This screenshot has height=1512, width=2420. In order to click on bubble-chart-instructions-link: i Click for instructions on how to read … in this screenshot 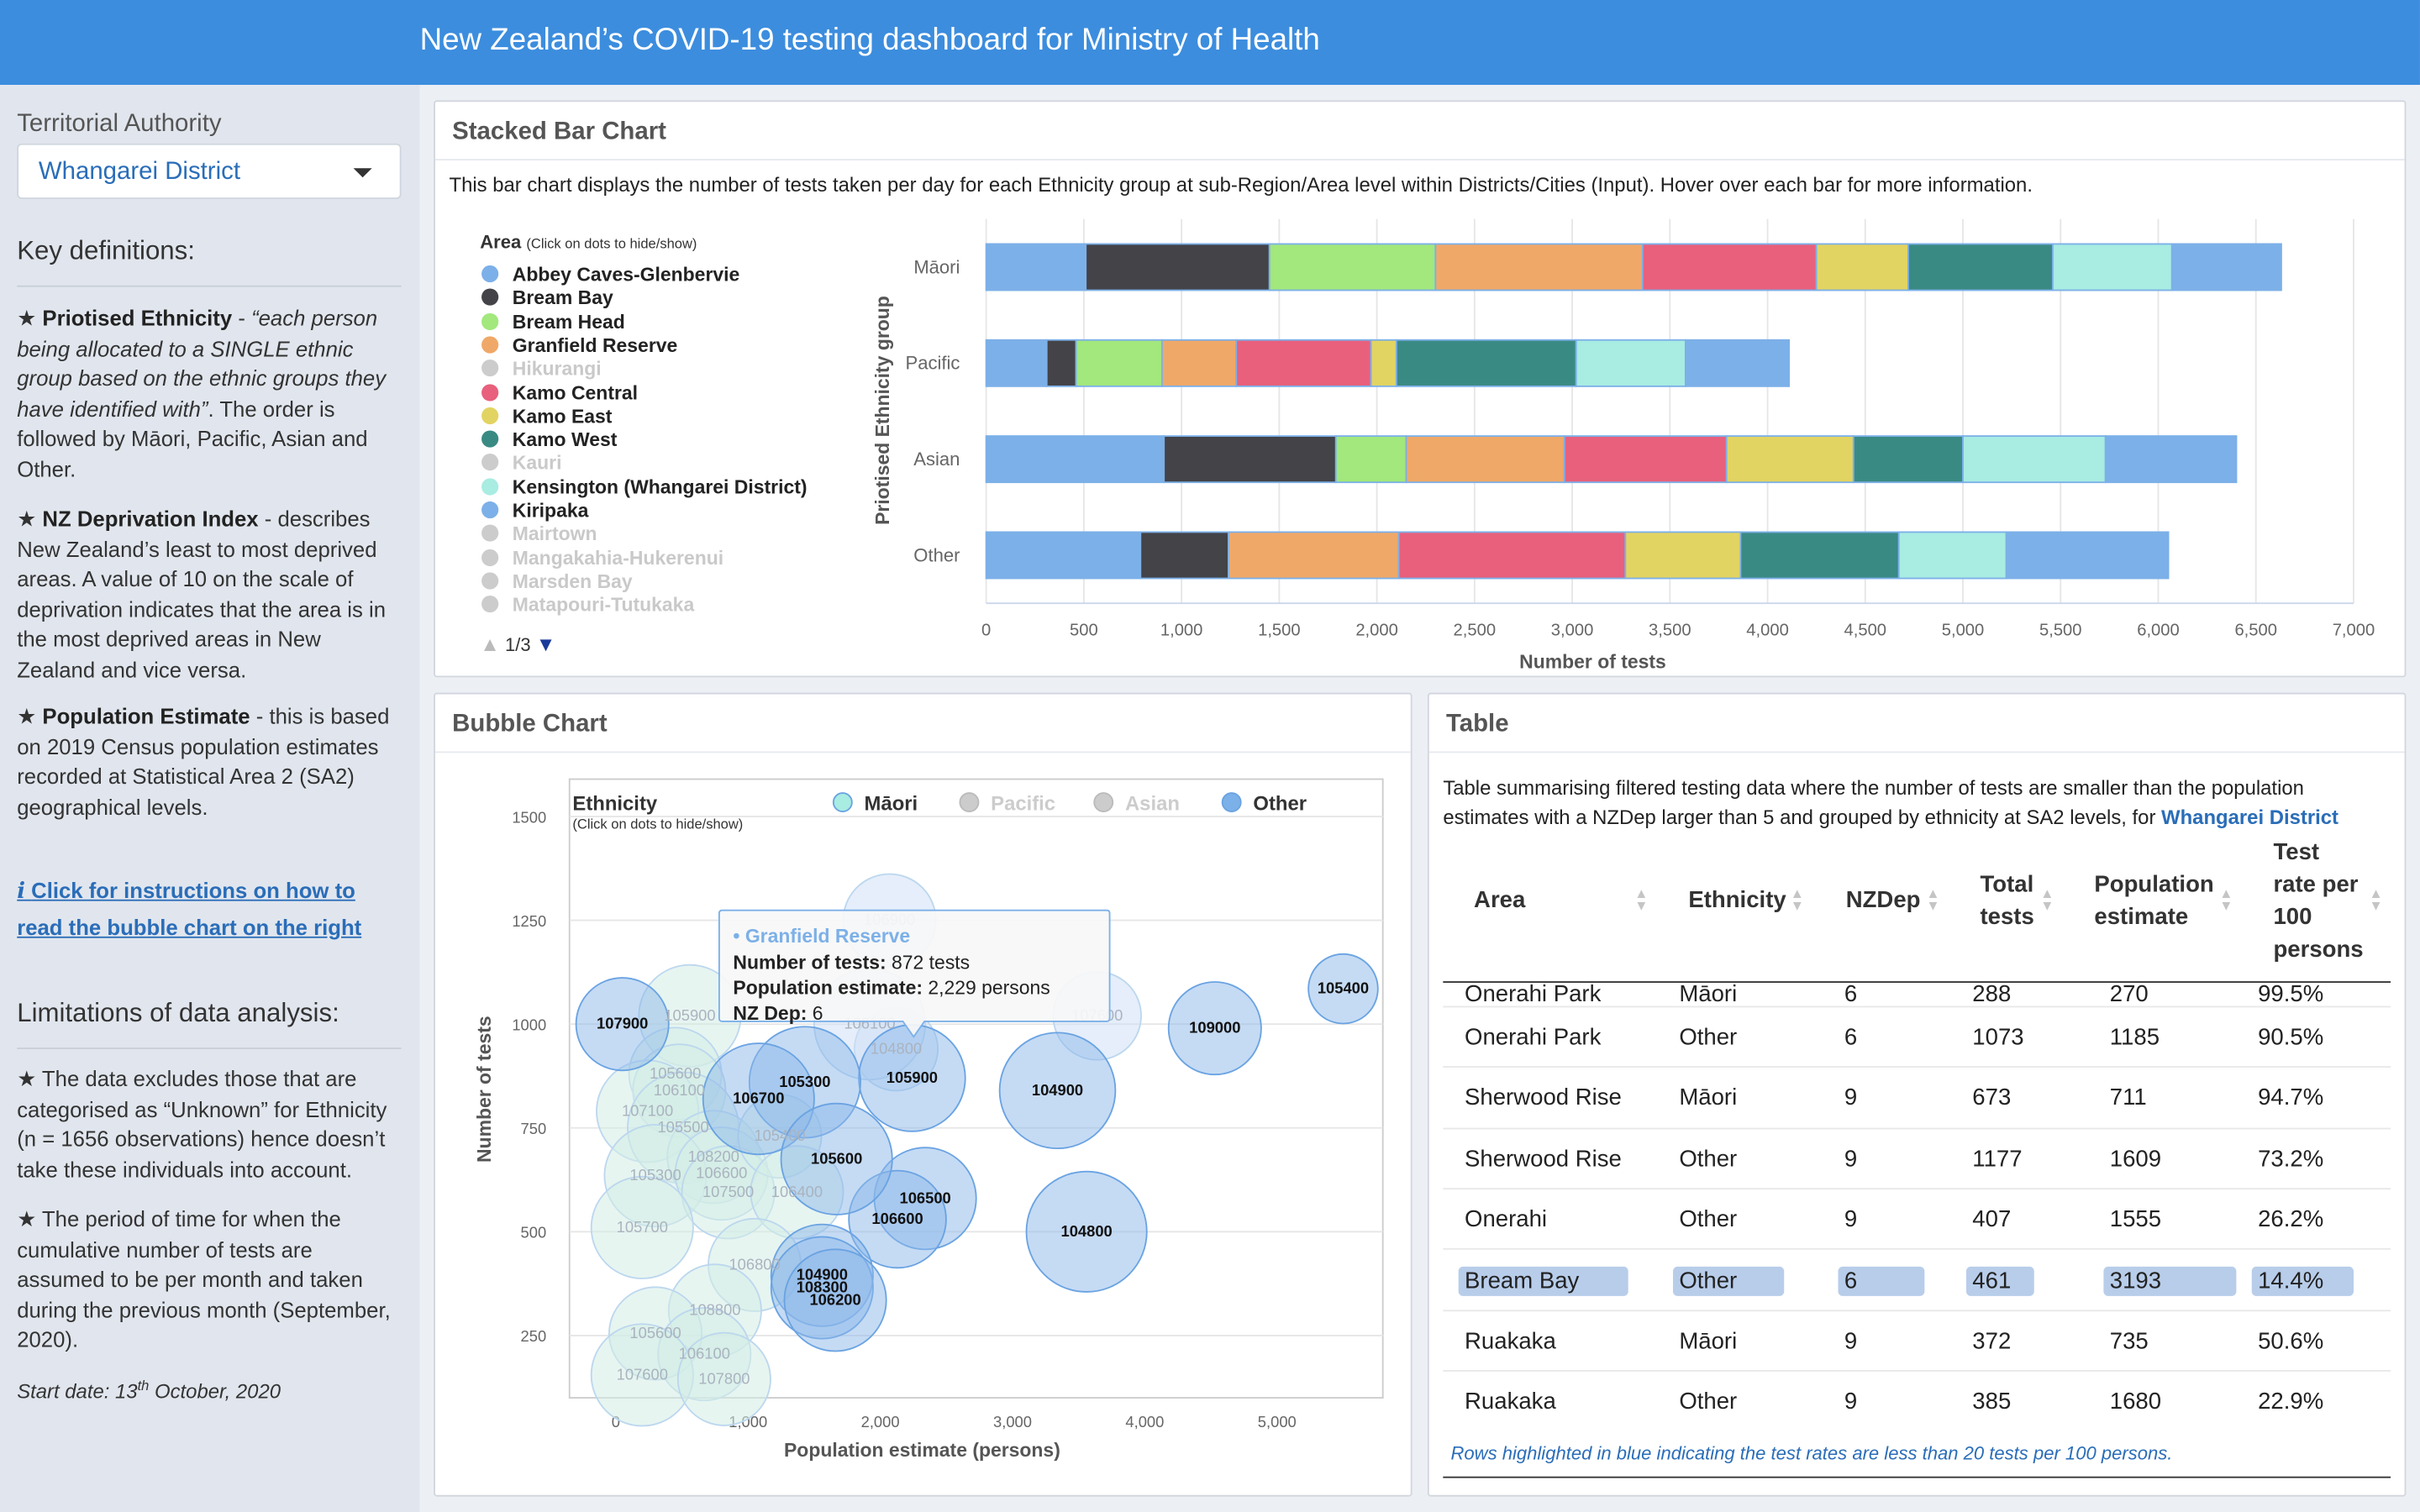, I will do `click(210, 910)`.